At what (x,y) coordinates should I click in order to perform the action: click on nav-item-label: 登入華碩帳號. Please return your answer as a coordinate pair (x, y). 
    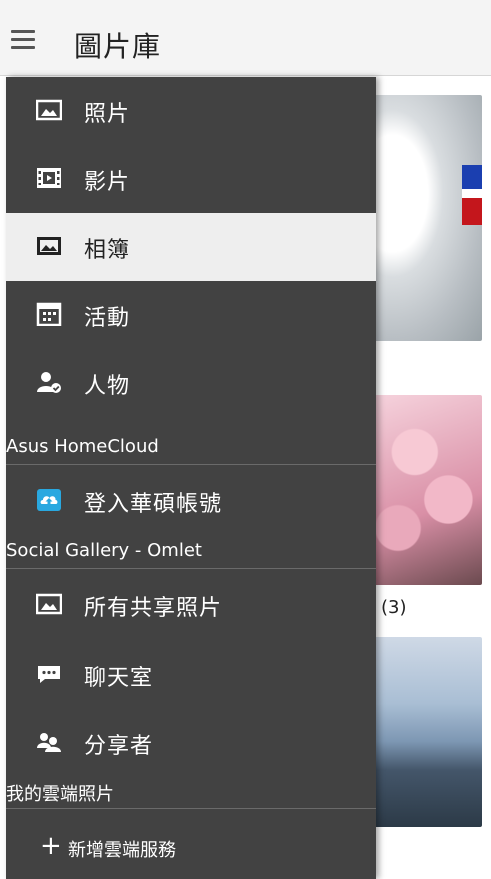
    Looking at the image, I should click on (153, 504).